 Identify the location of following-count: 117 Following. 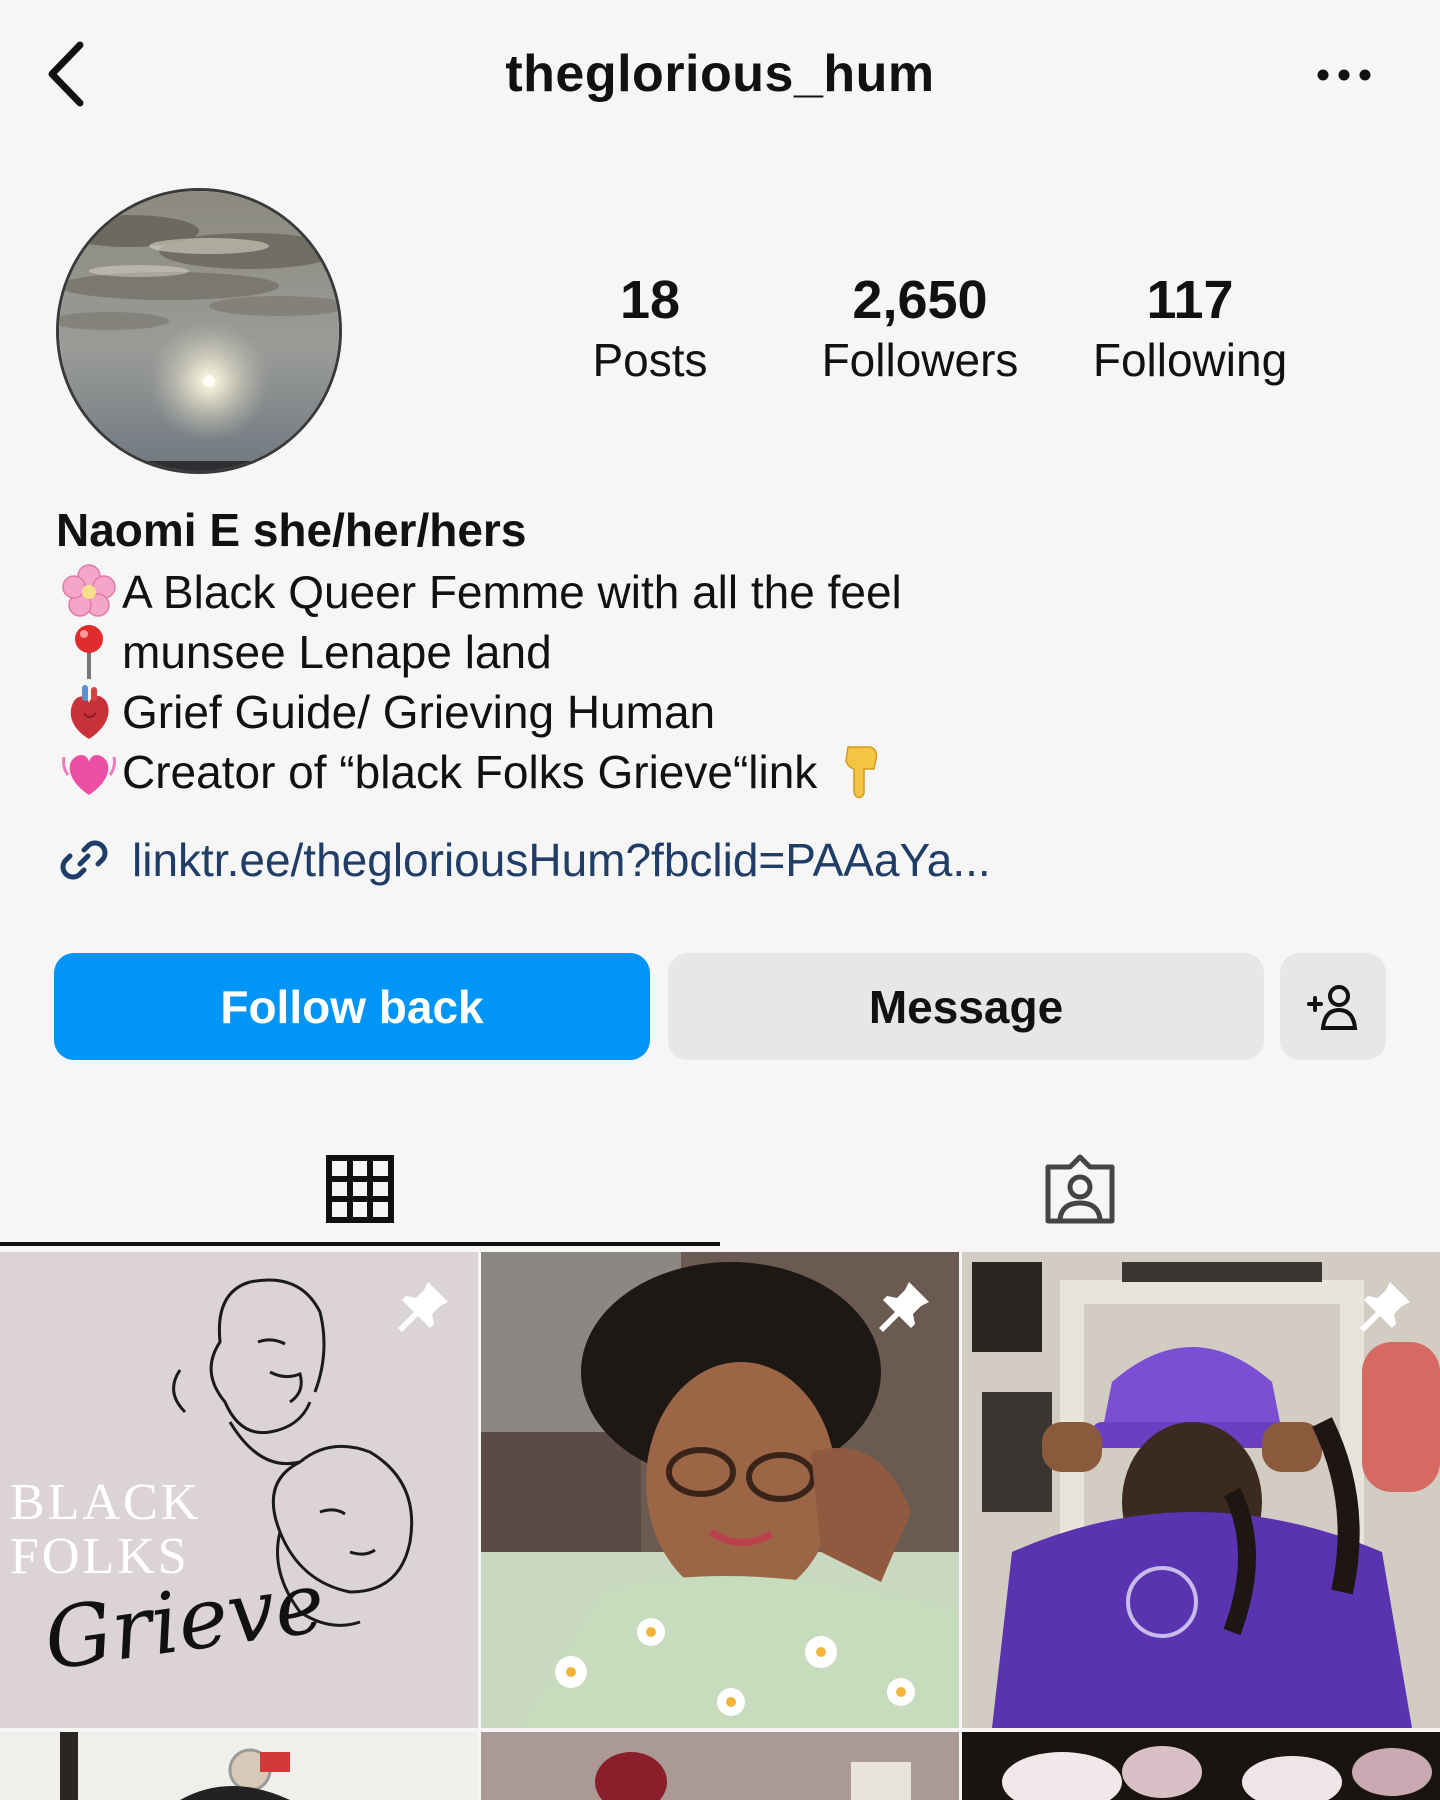
(1190, 328).